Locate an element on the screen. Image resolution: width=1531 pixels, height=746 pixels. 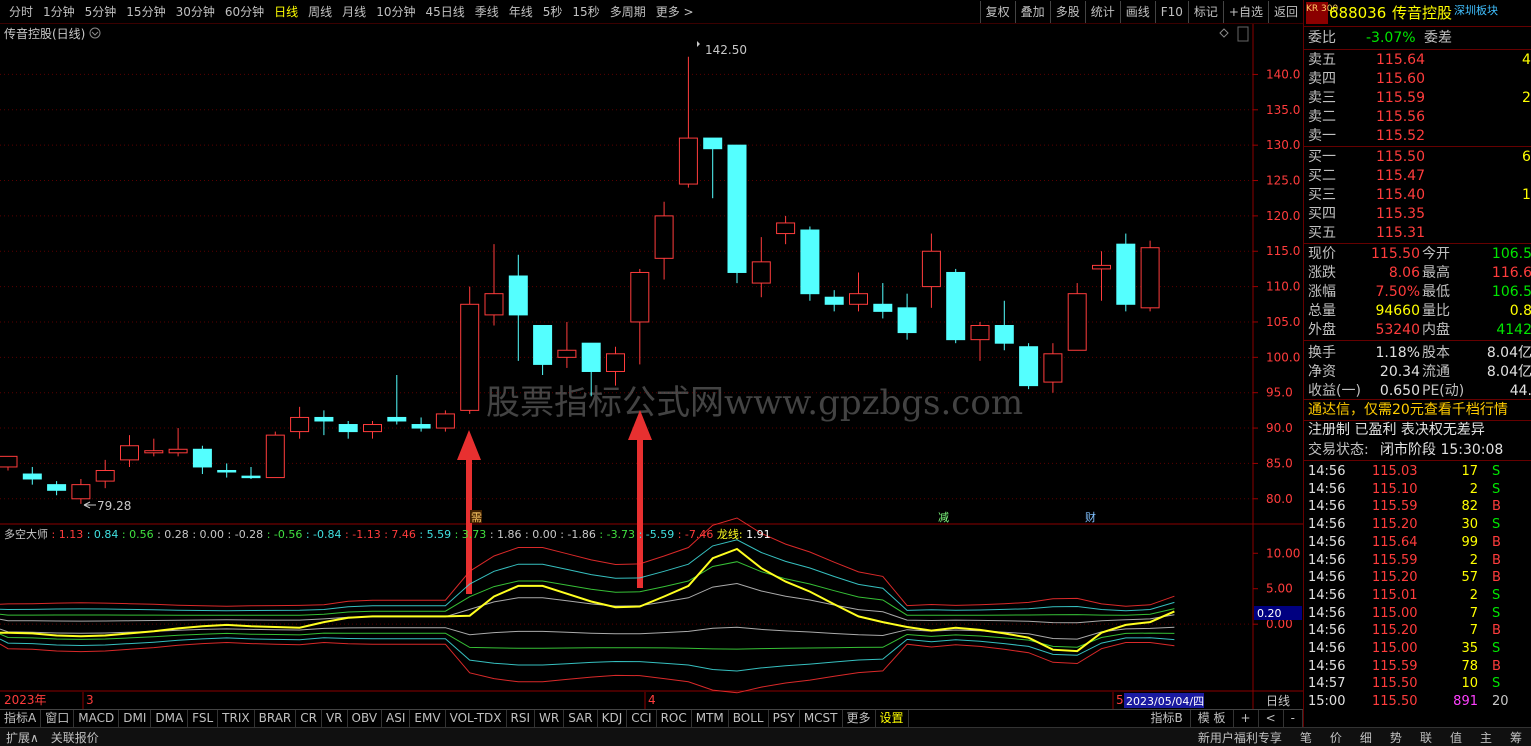
period-tab: 1分钟 is located at coordinates (59, 12).